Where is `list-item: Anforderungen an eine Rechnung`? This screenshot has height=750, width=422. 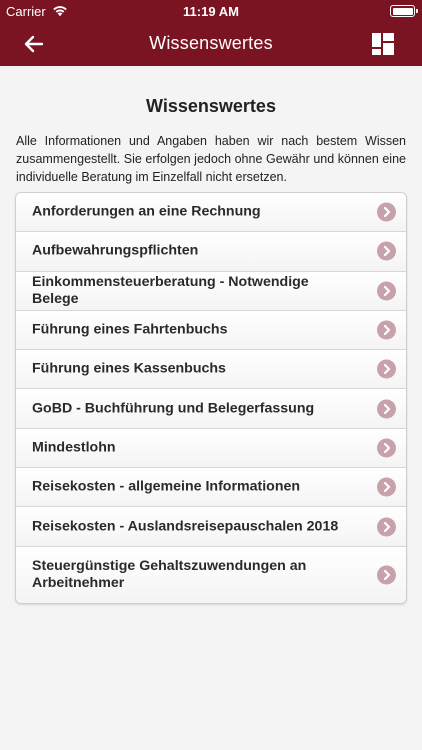
list-item: Anforderungen an eine Rechnung is located at coordinates (211, 213).